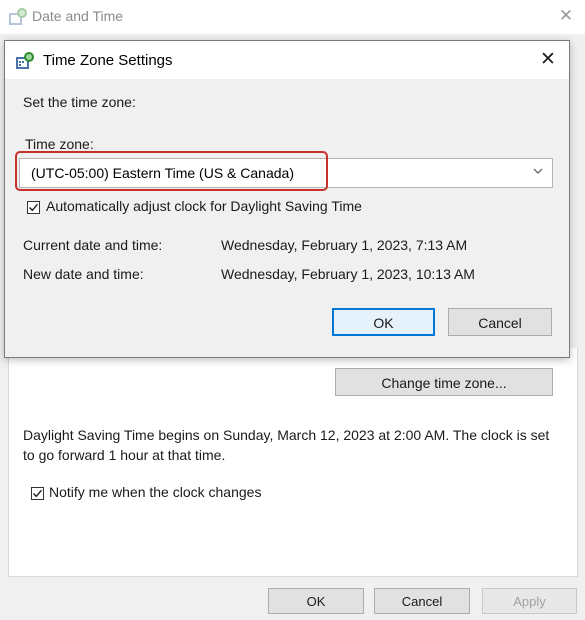 This screenshot has width=585, height=620. Describe the element at coordinates (529, 601) in the screenshot. I see `apply-button: Apply` at that location.